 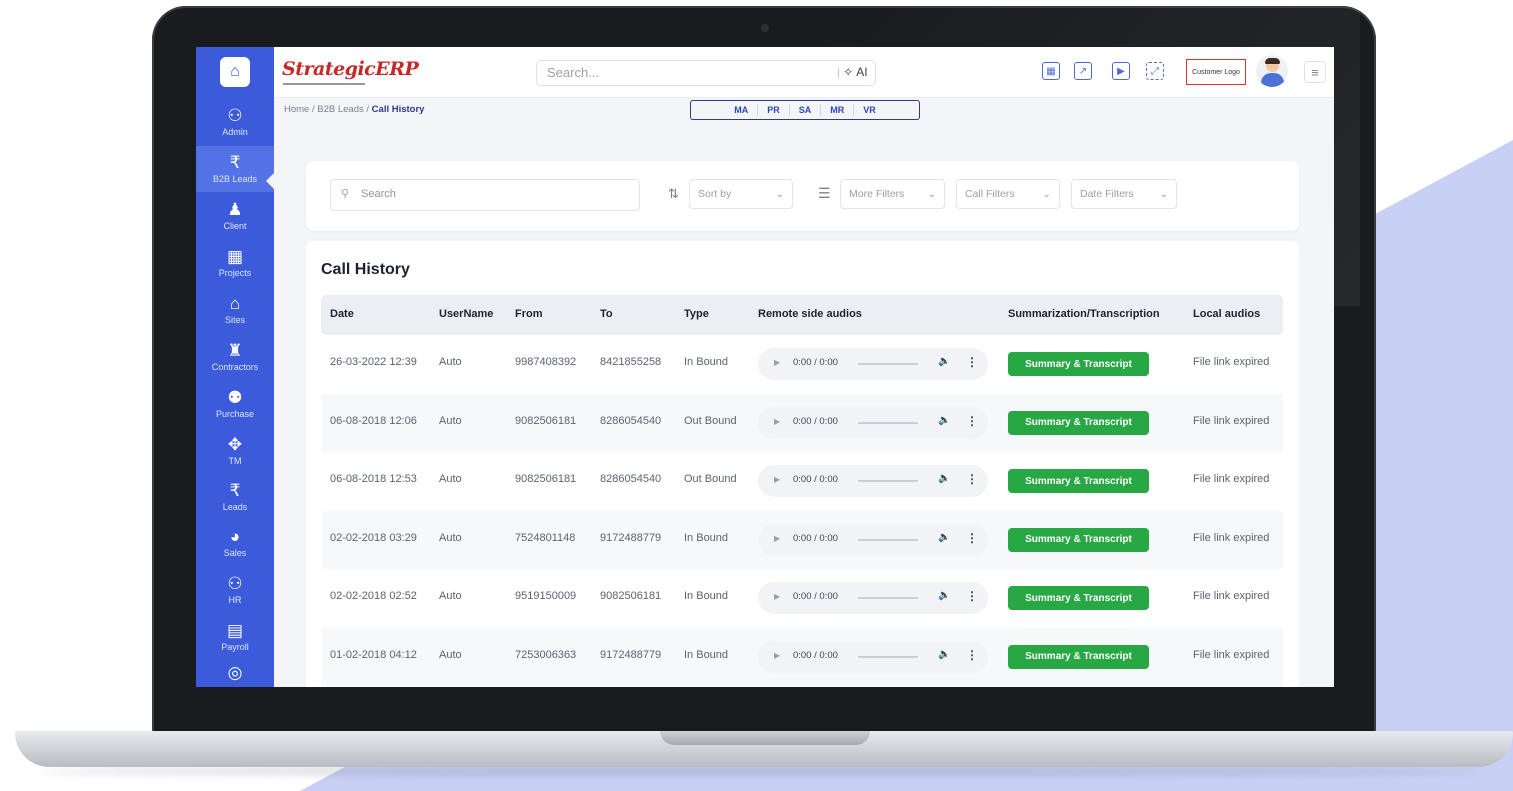 I want to click on tab-pr: PR, so click(x=774, y=110).